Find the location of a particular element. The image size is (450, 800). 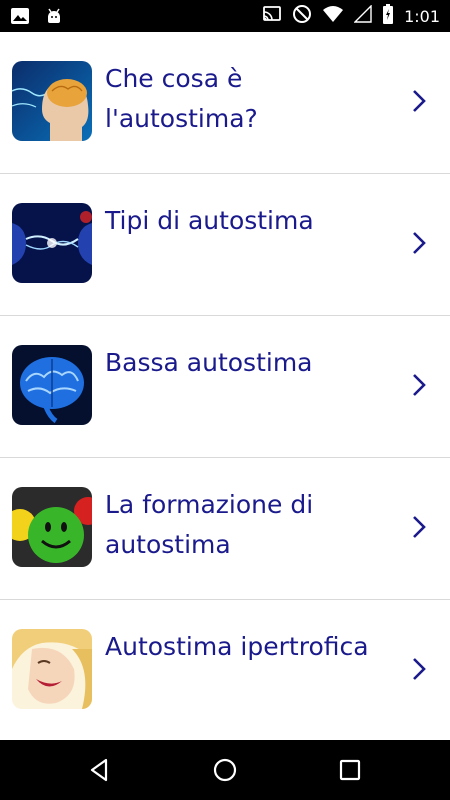

recents-icon is located at coordinates (350, 770).